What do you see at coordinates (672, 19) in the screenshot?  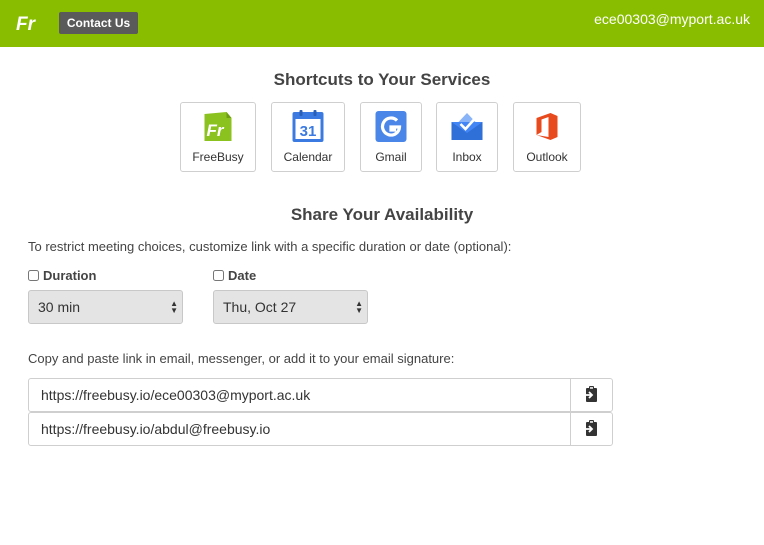 I see `user-email: ece00303@myport.ac.uk` at bounding box center [672, 19].